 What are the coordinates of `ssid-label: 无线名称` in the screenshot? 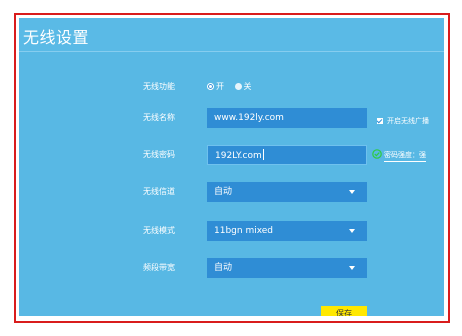 It's located at (159, 117).